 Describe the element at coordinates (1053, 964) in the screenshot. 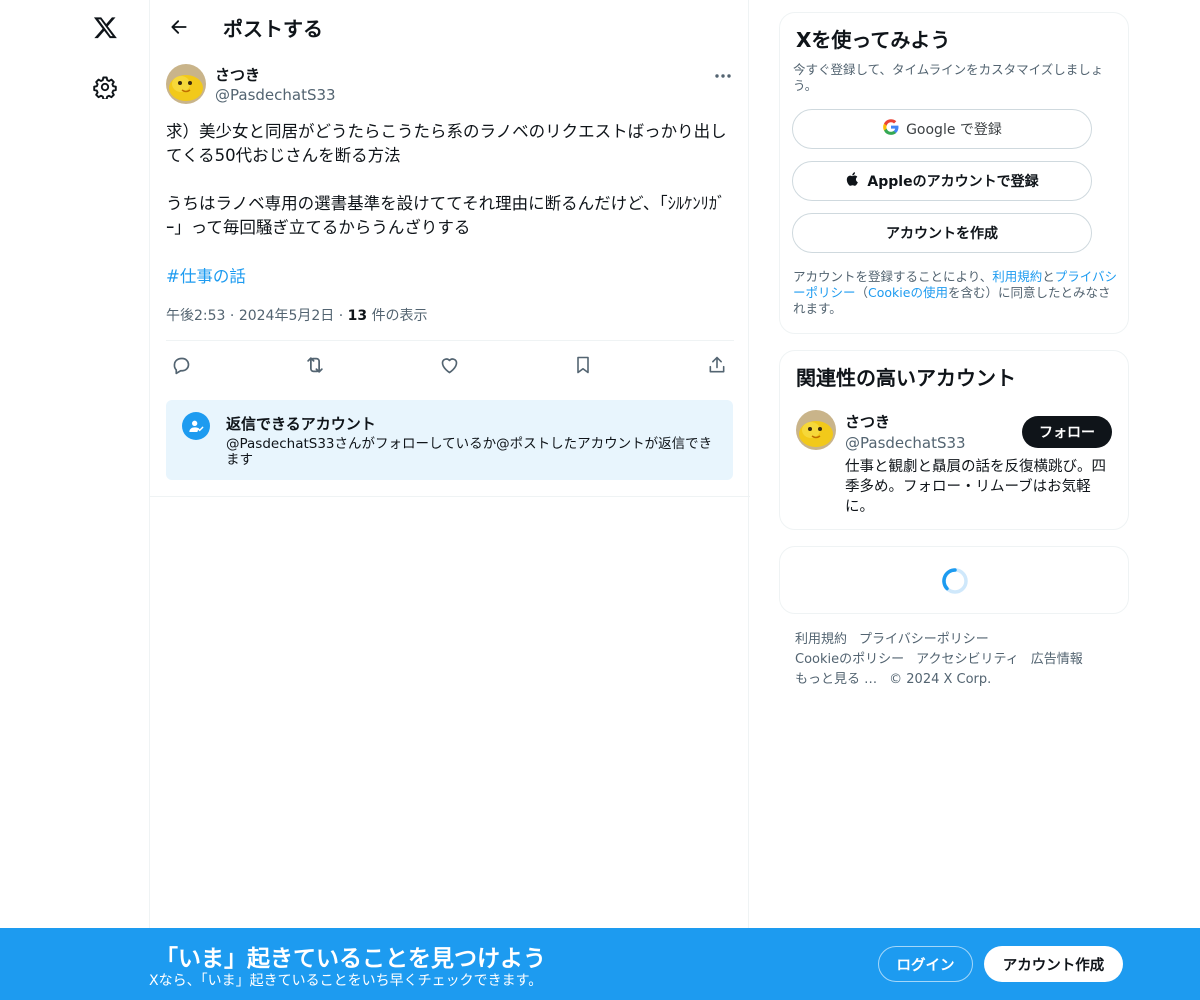

I see `banner-create-account-button: アカウント作成` at that location.